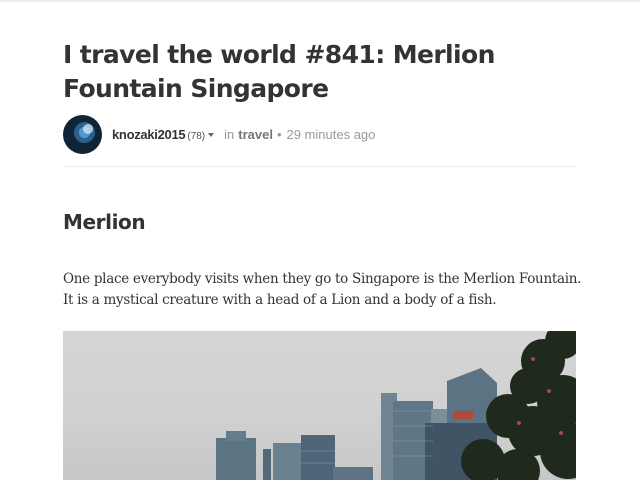 The width and height of the screenshot is (640, 480). I want to click on author-reputation: (78), so click(196, 136).